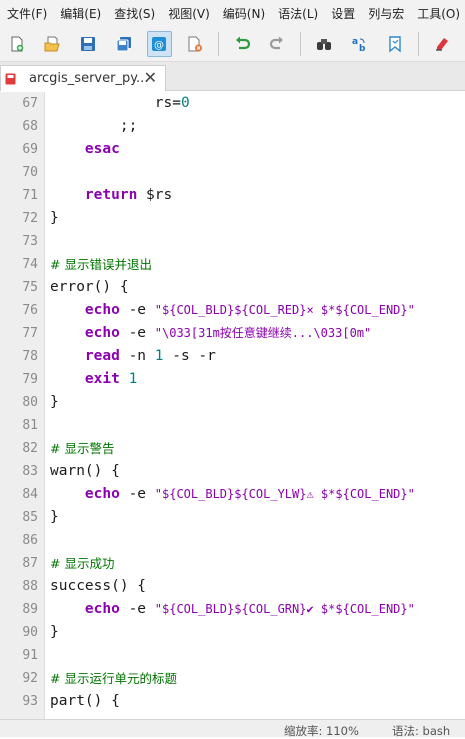  Describe the element at coordinates (101, 265) in the screenshot. I see `code-text: # 显示错误并退出` at that location.